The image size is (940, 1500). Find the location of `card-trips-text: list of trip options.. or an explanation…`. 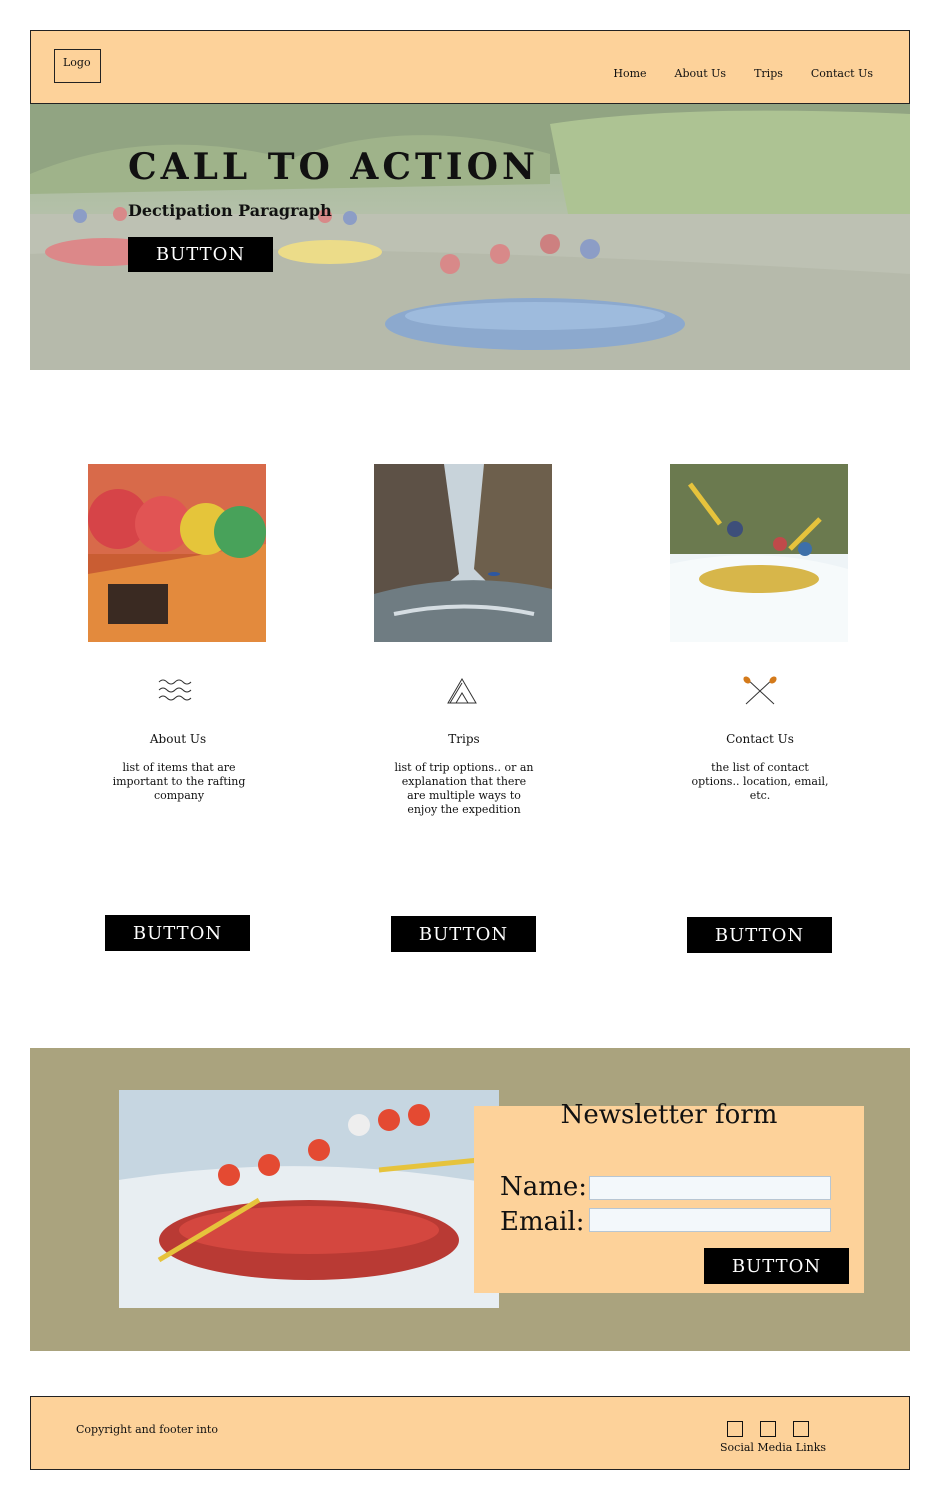

card-trips-text: list of trip options.. or an explanation… is located at coordinates (464, 788).